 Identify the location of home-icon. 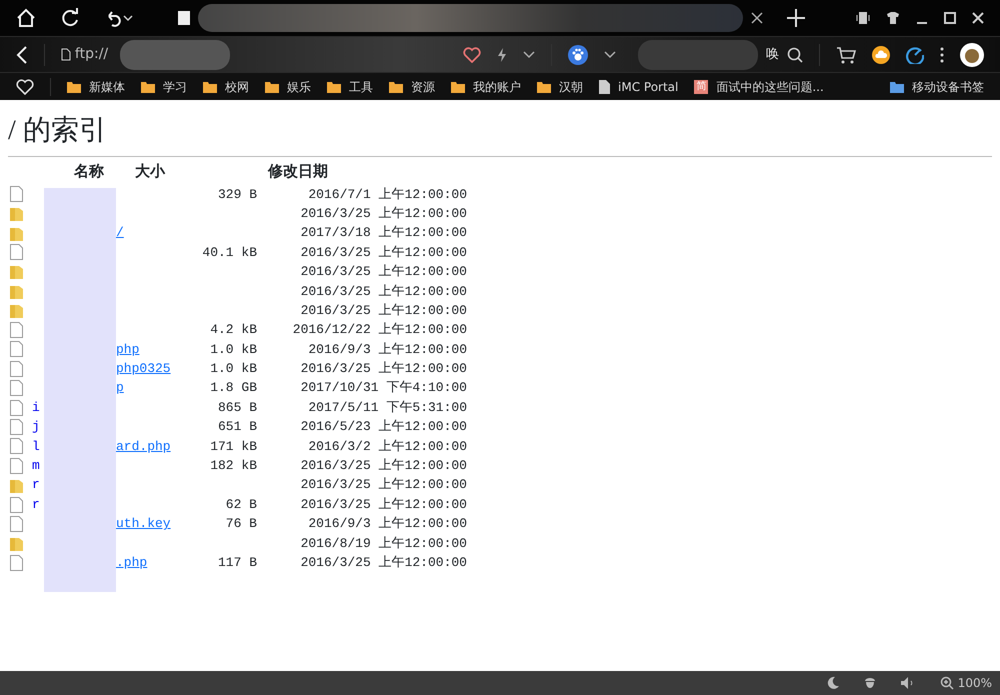
(26, 18).